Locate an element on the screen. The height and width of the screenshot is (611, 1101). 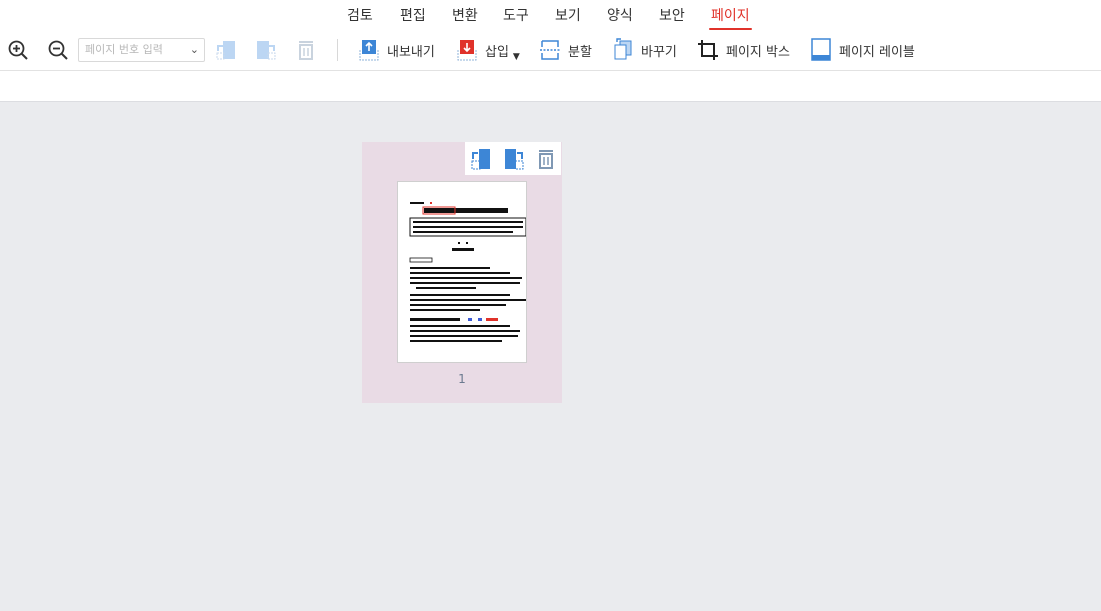
zoom-out-icon is located at coordinates (58, 50).